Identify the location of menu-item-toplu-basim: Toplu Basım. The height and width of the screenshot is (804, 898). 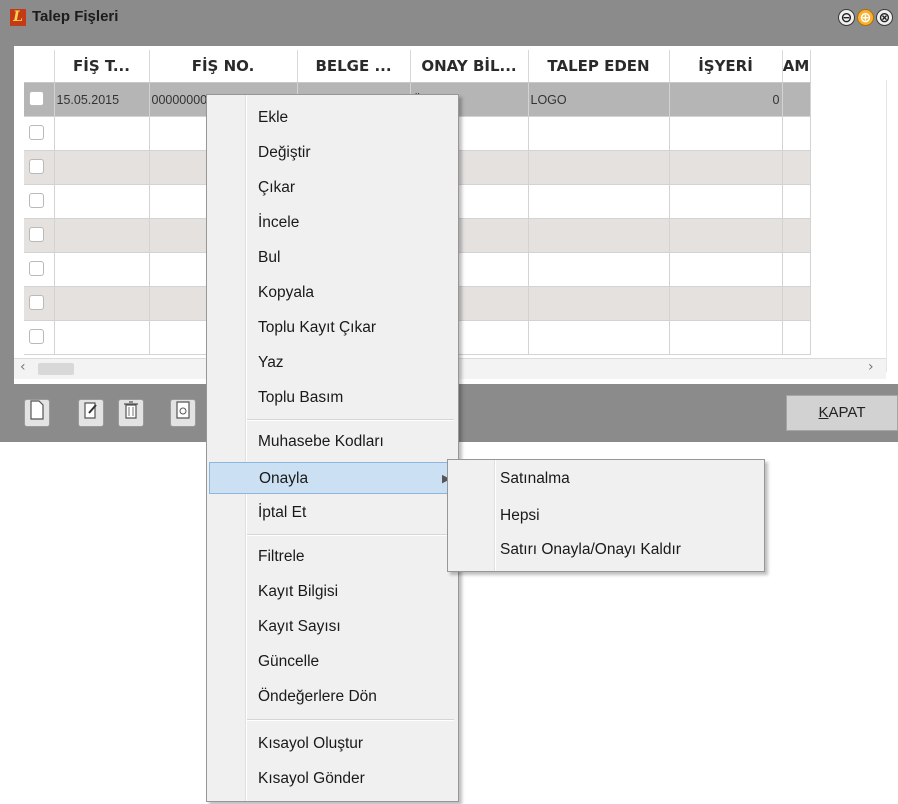
(332, 398).